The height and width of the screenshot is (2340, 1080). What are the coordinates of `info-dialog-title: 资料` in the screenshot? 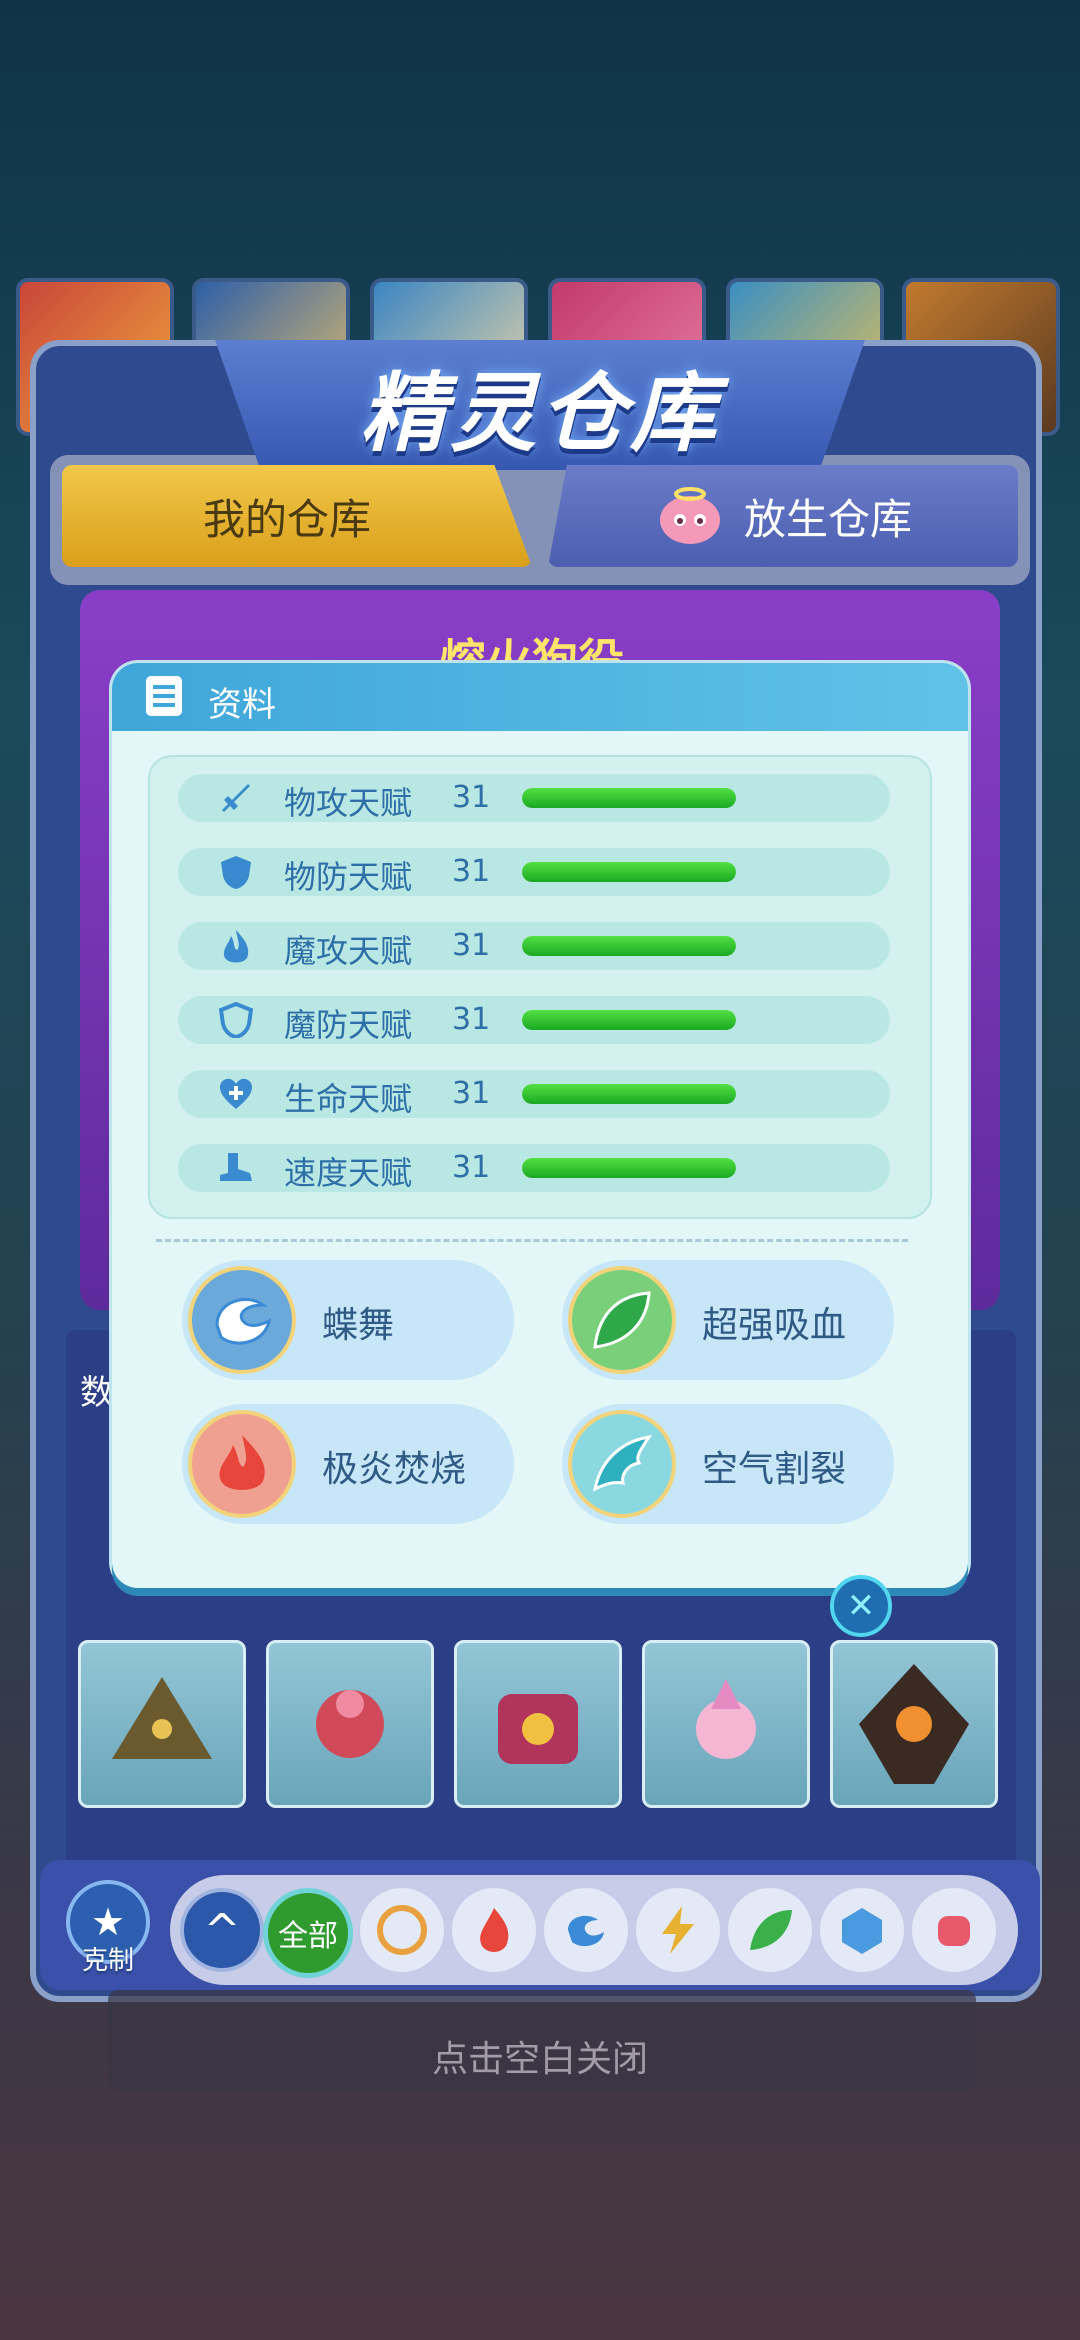 It's located at (242, 705).